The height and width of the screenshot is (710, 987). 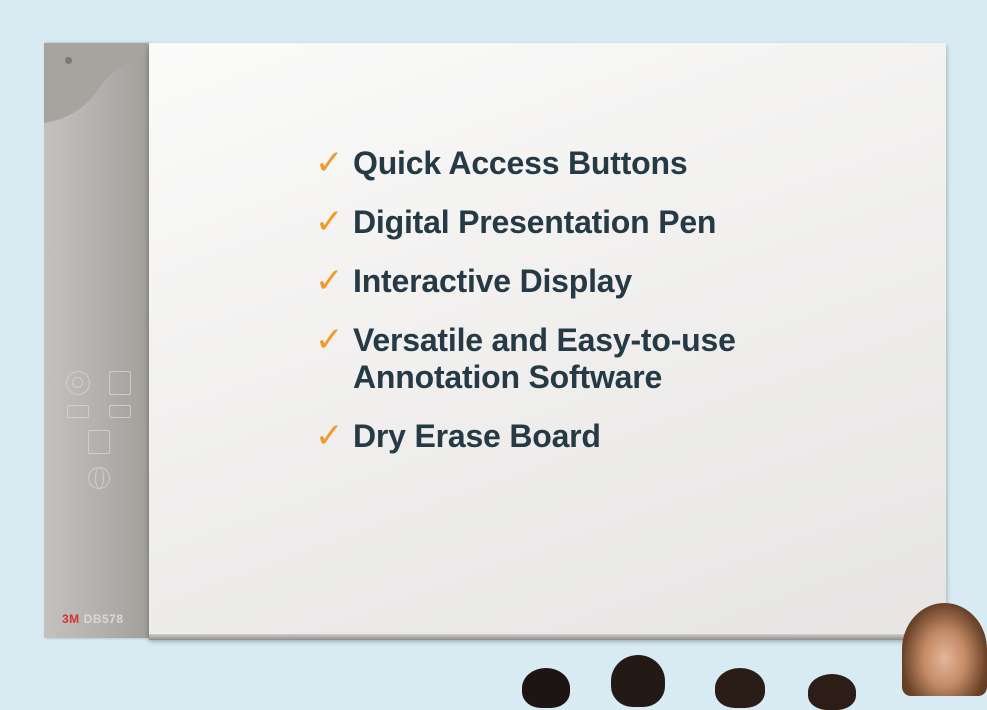 What do you see at coordinates (492, 281) in the screenshot?
I see `feature-label: Interactive Display` at bounding box center [492, 281].